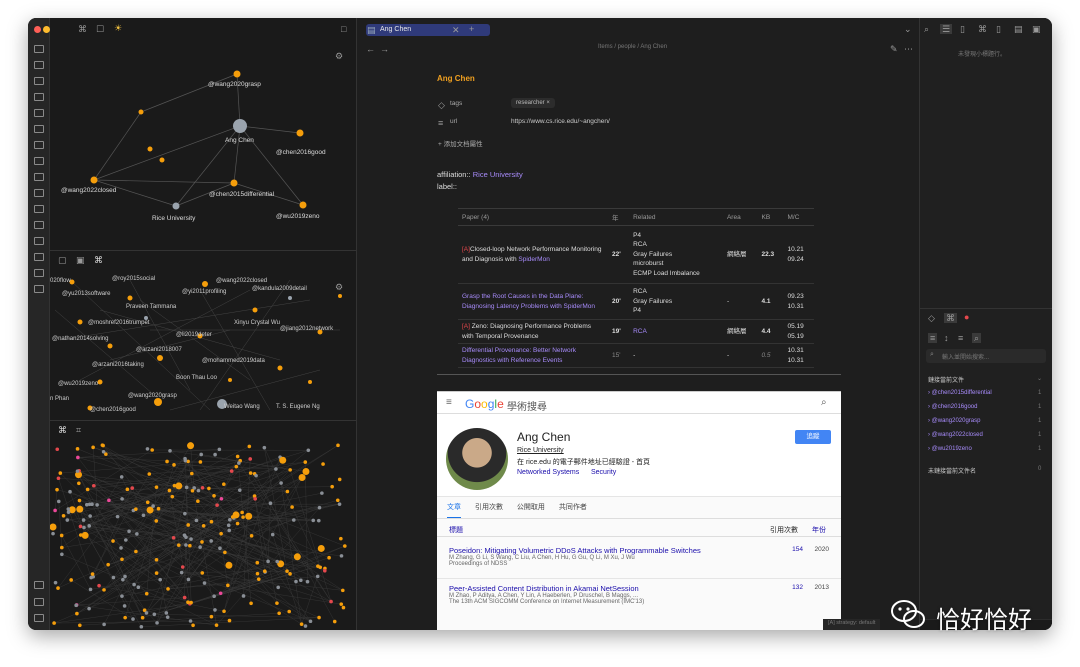 This screenshot has width=1080, height=667. What do you see at coordinates (960, 338) in the screenshot?
I see `collapse-icon: ≡` at bounding box center [960, 338].